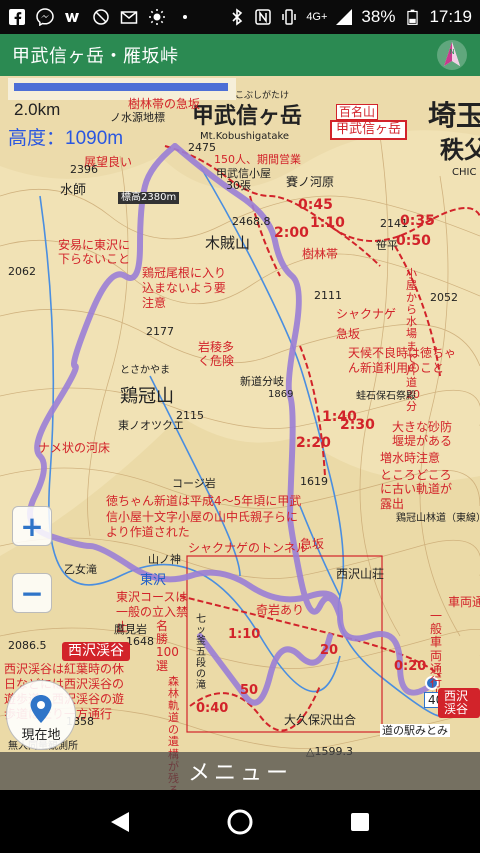 The width and height of the screenshot is (480, 853). Describe the element at coordinates (17, 17) in the screenshot. I see `facebook-icon` at that location.